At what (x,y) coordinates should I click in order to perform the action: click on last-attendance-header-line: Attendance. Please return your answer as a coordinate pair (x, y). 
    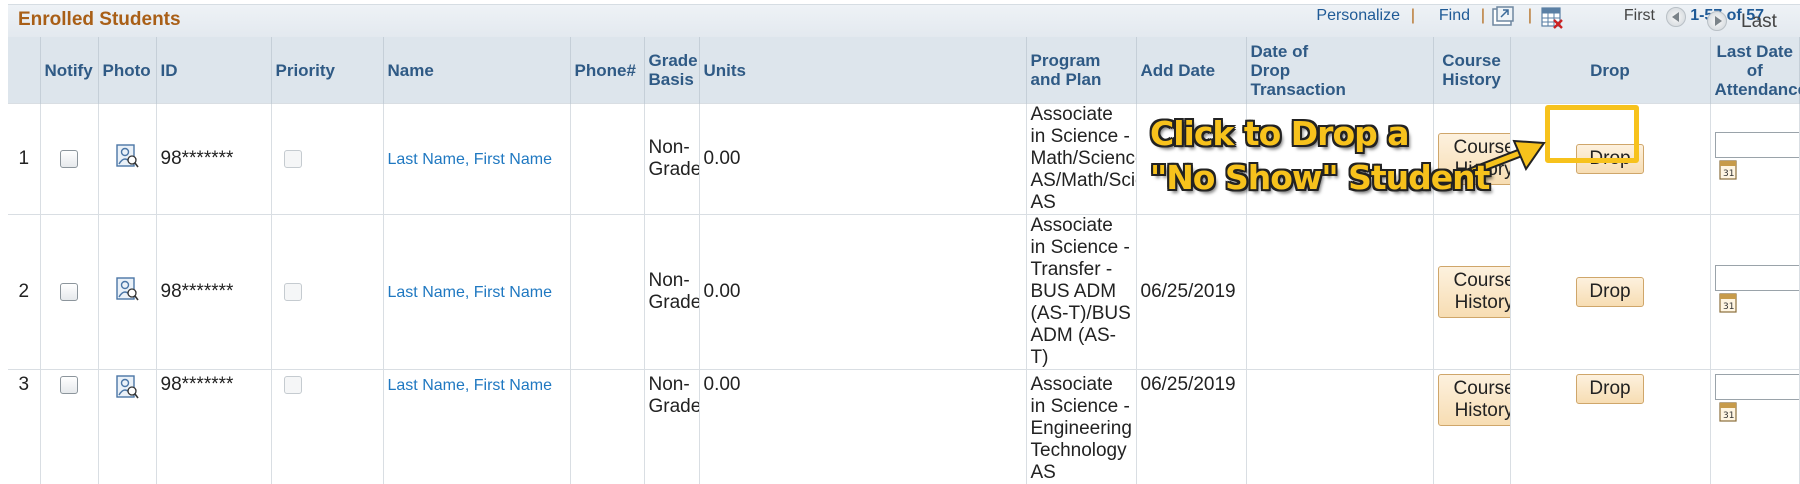
    Looking at the image, I should click on (1757, 89).